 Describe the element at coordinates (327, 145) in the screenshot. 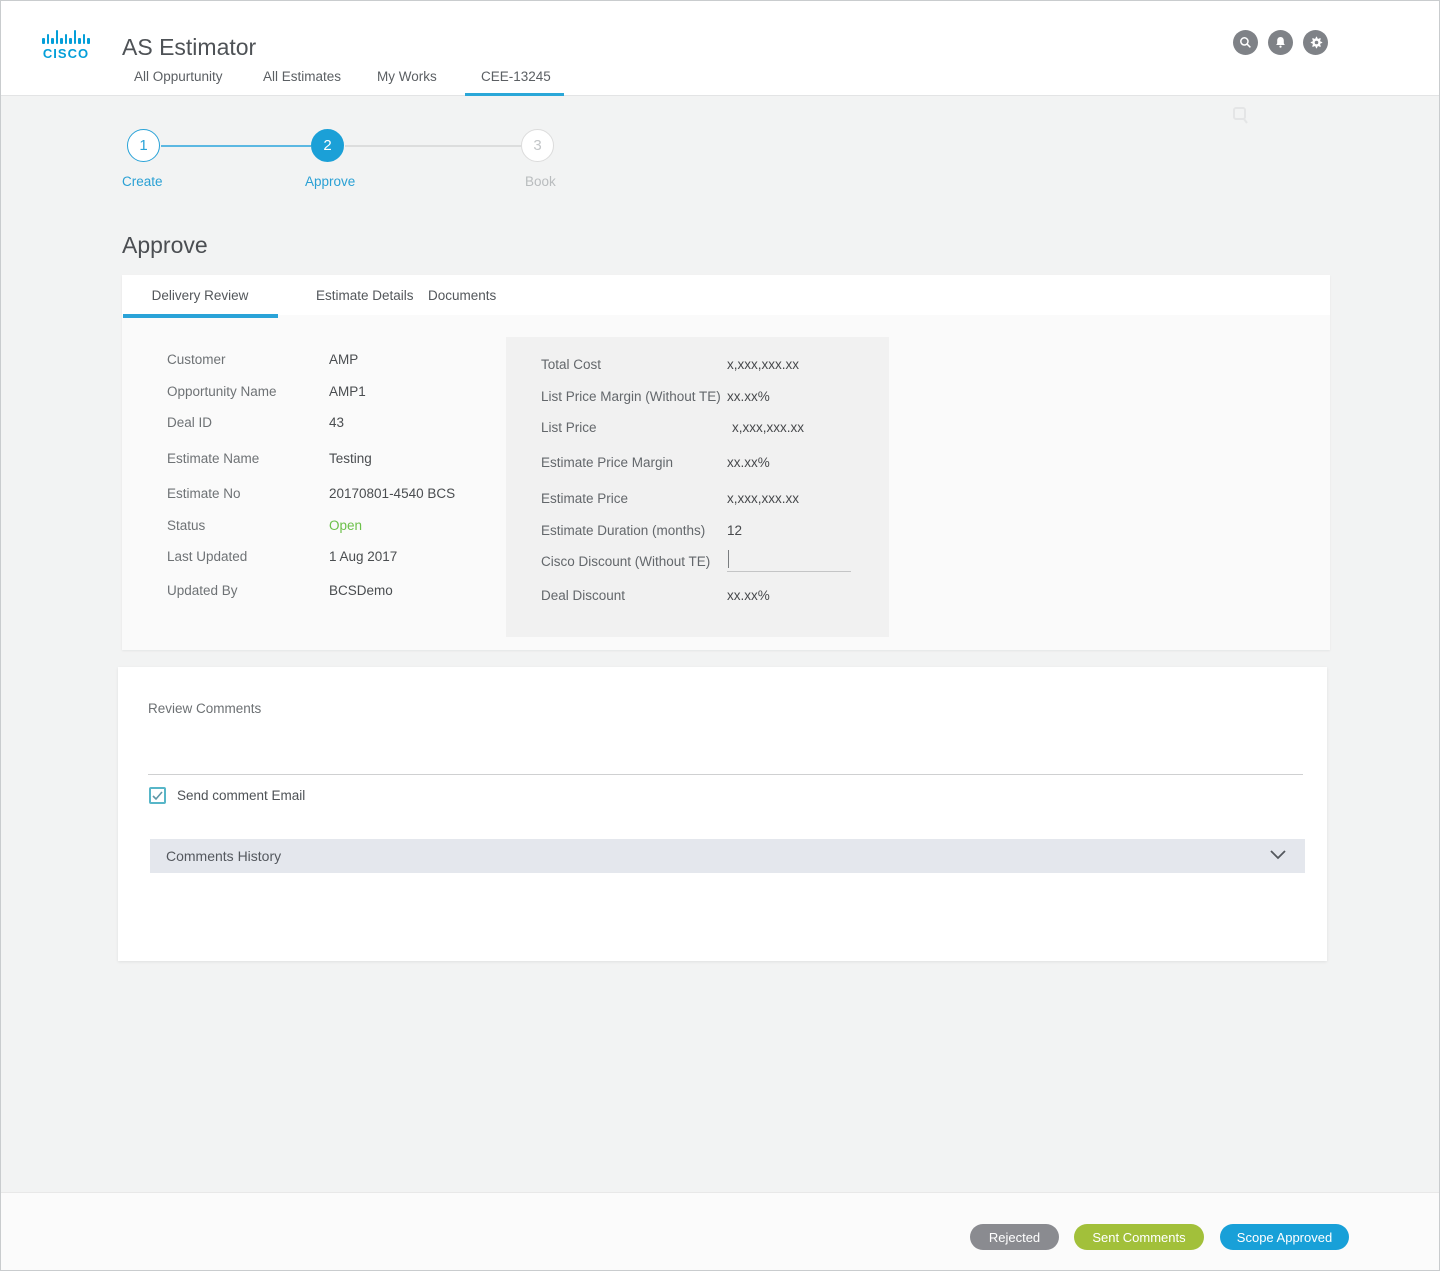

I see `step-2-approve: 2` at that location.